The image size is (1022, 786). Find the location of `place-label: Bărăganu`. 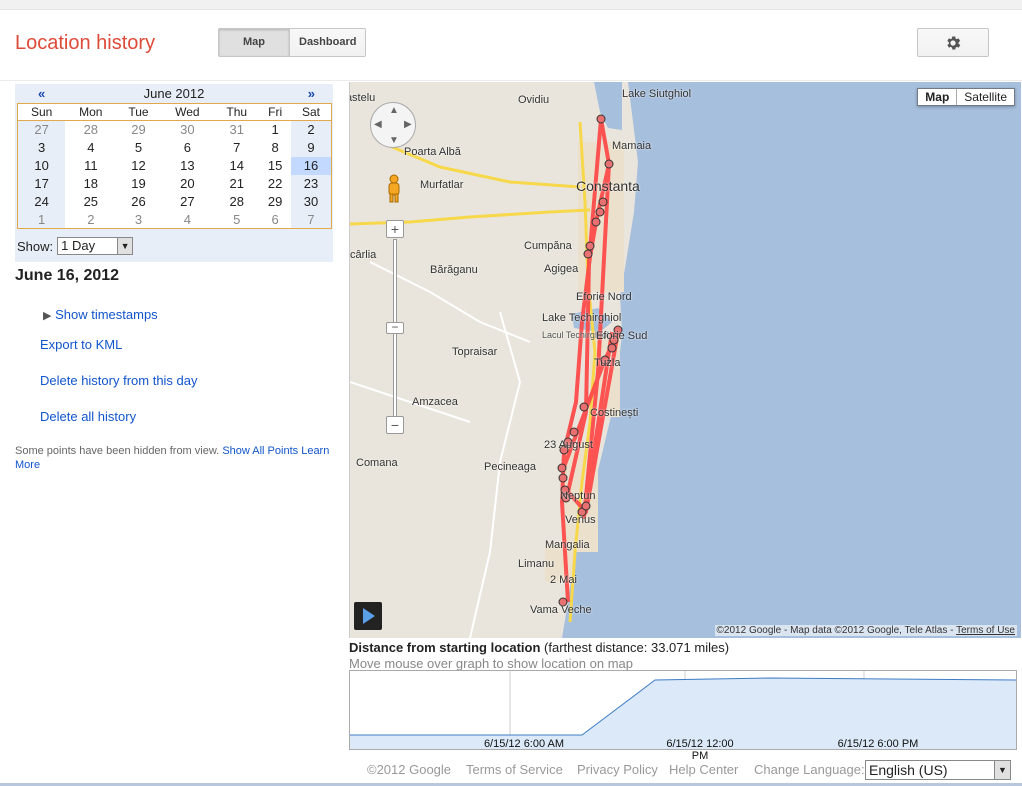

place-label: Bărăganu is located at coordinates (454, 270).